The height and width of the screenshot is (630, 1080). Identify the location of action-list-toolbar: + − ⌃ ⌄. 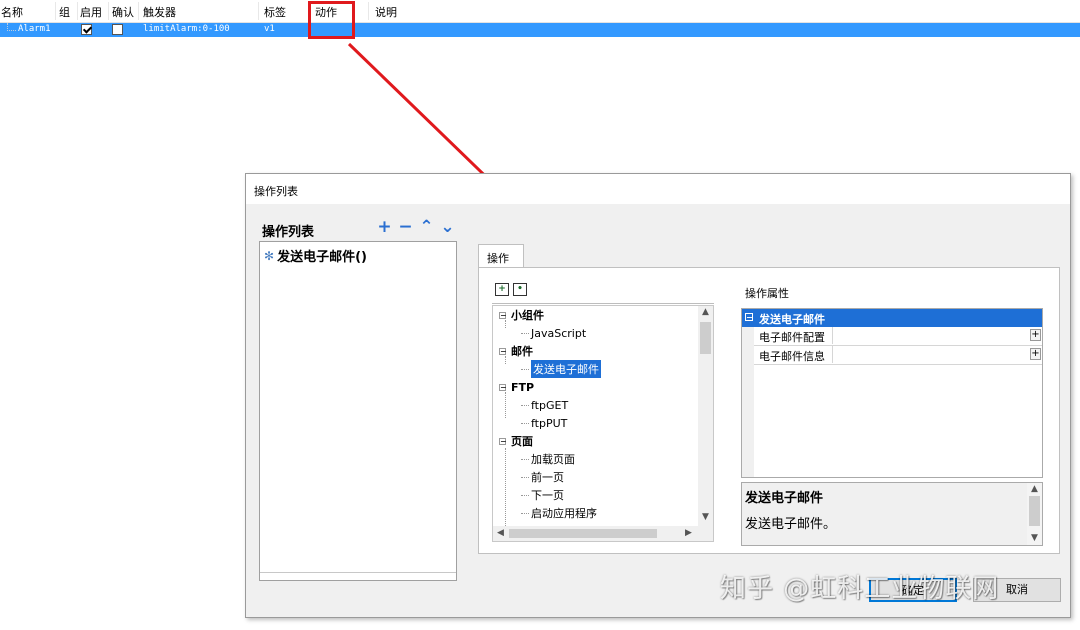
(416, 228).